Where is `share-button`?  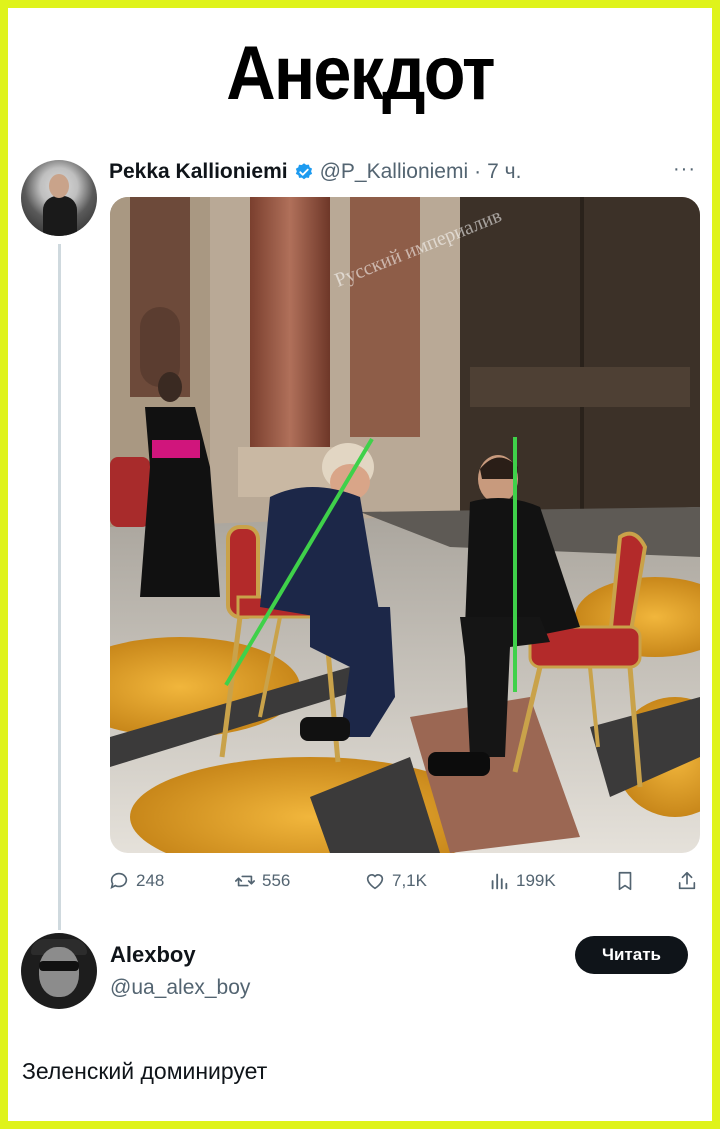 share-button is located at coordinates (687, 881).